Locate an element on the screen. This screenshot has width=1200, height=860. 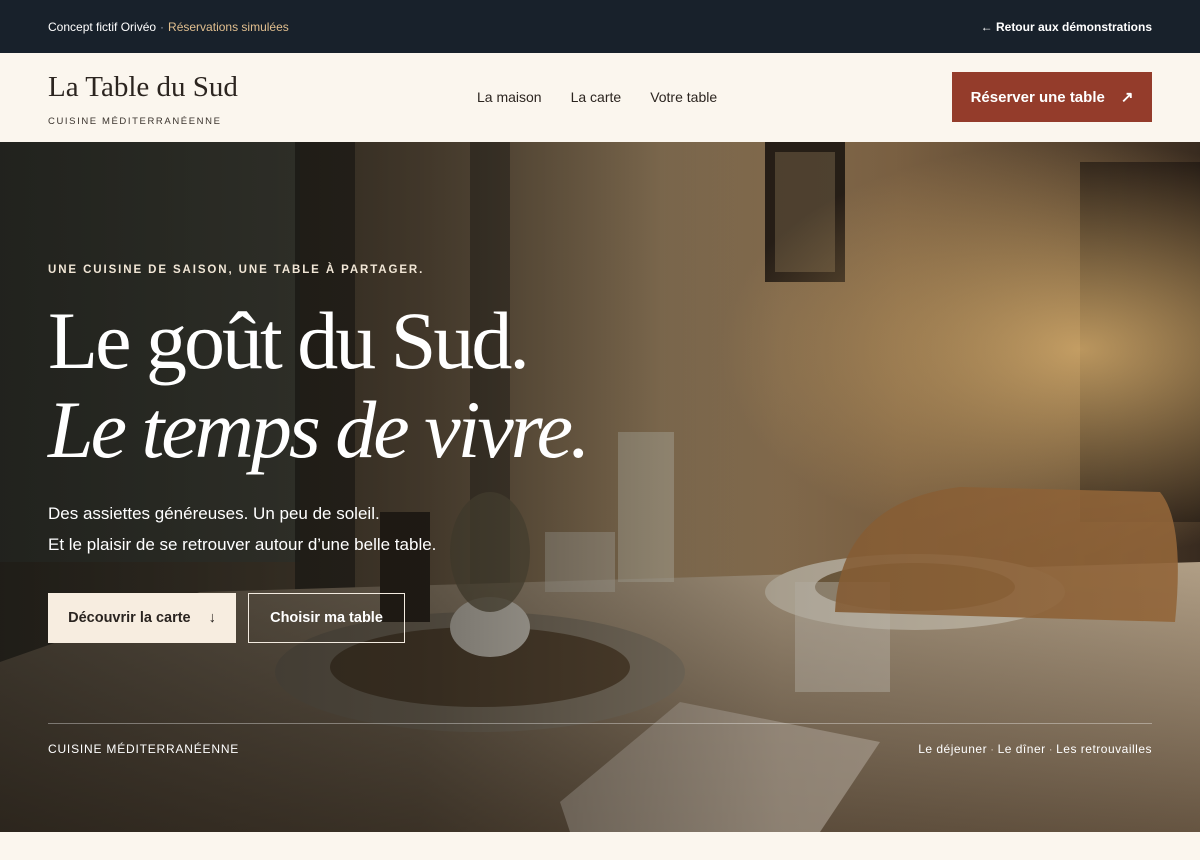
reserve-table-button: Réserver une table ↗ is located at coordinates (1052, 97).